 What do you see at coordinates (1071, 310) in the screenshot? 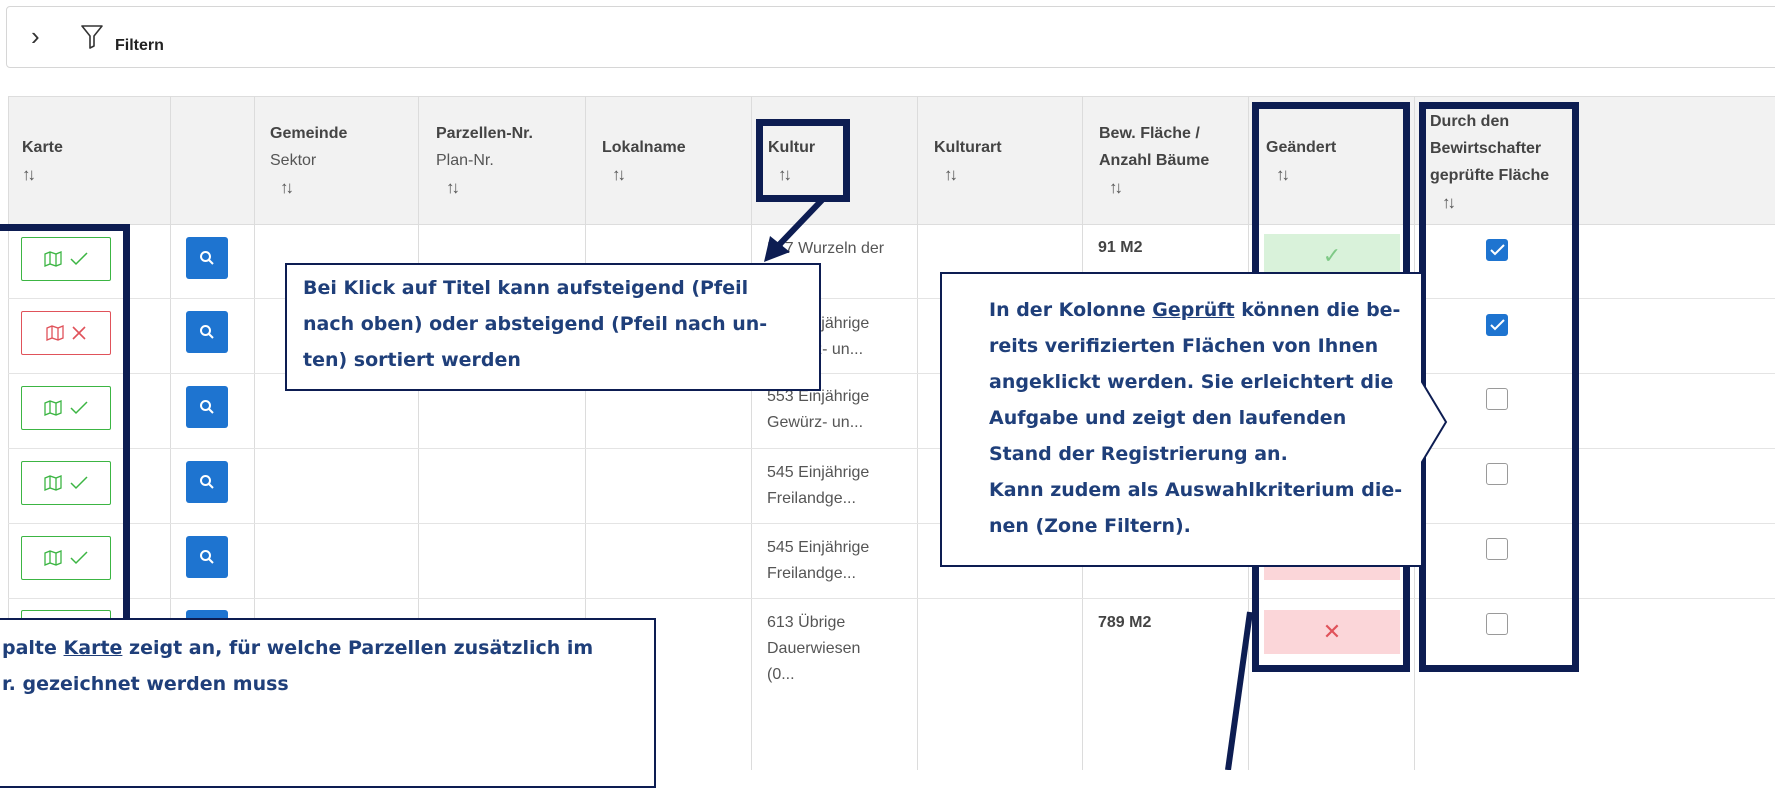
I see `callout-text-part: In der Kolonne` at bounding box center [1071, 310].